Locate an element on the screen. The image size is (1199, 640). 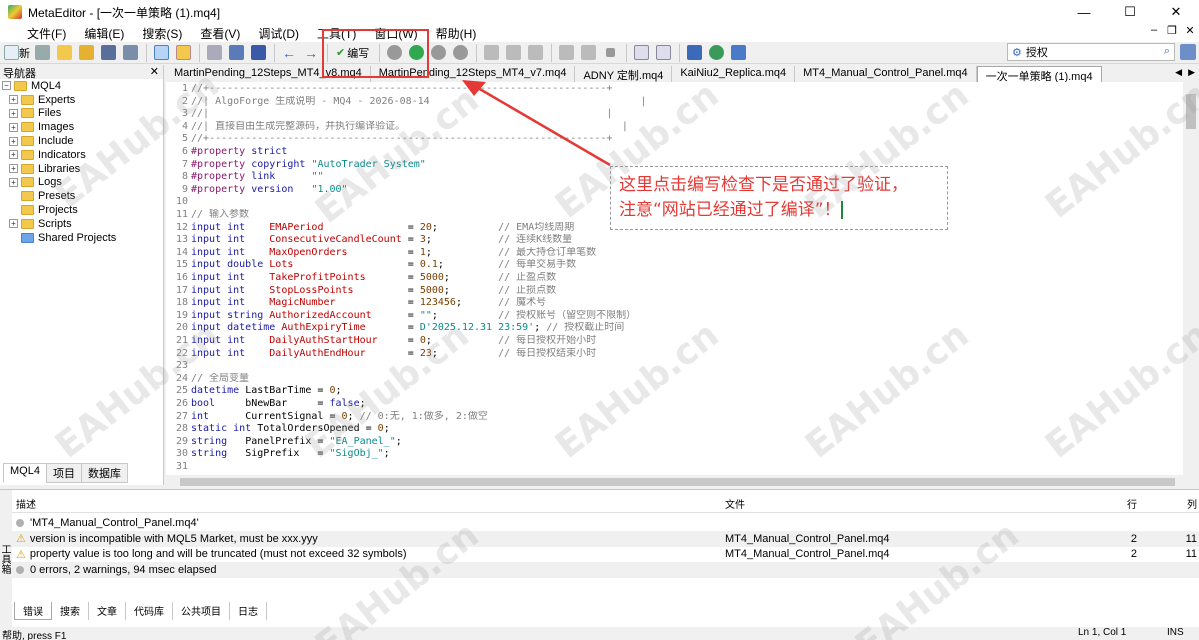
toolbox-side-label: 工具箱 is located at coordinates (6, 559).